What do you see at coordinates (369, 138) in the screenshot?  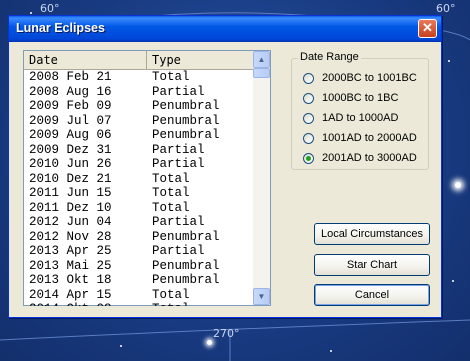 I see `radio-label: 1001AD to 2000AD` at bounding box center [369, 138].